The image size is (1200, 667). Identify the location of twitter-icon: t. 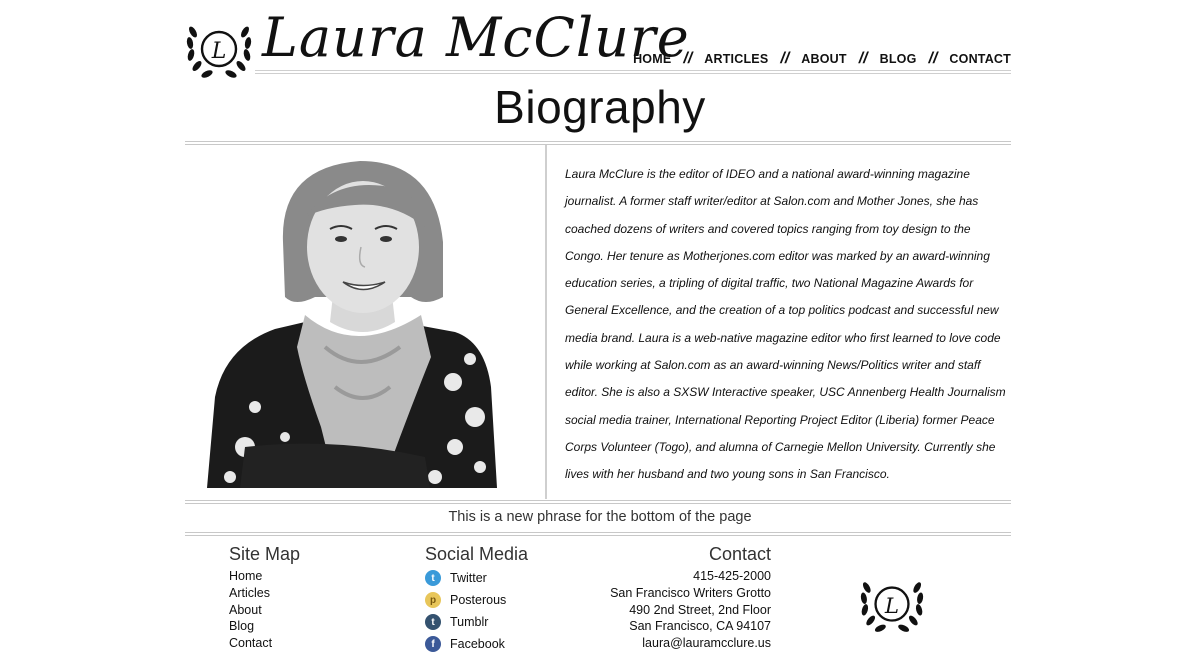
(433, 578).